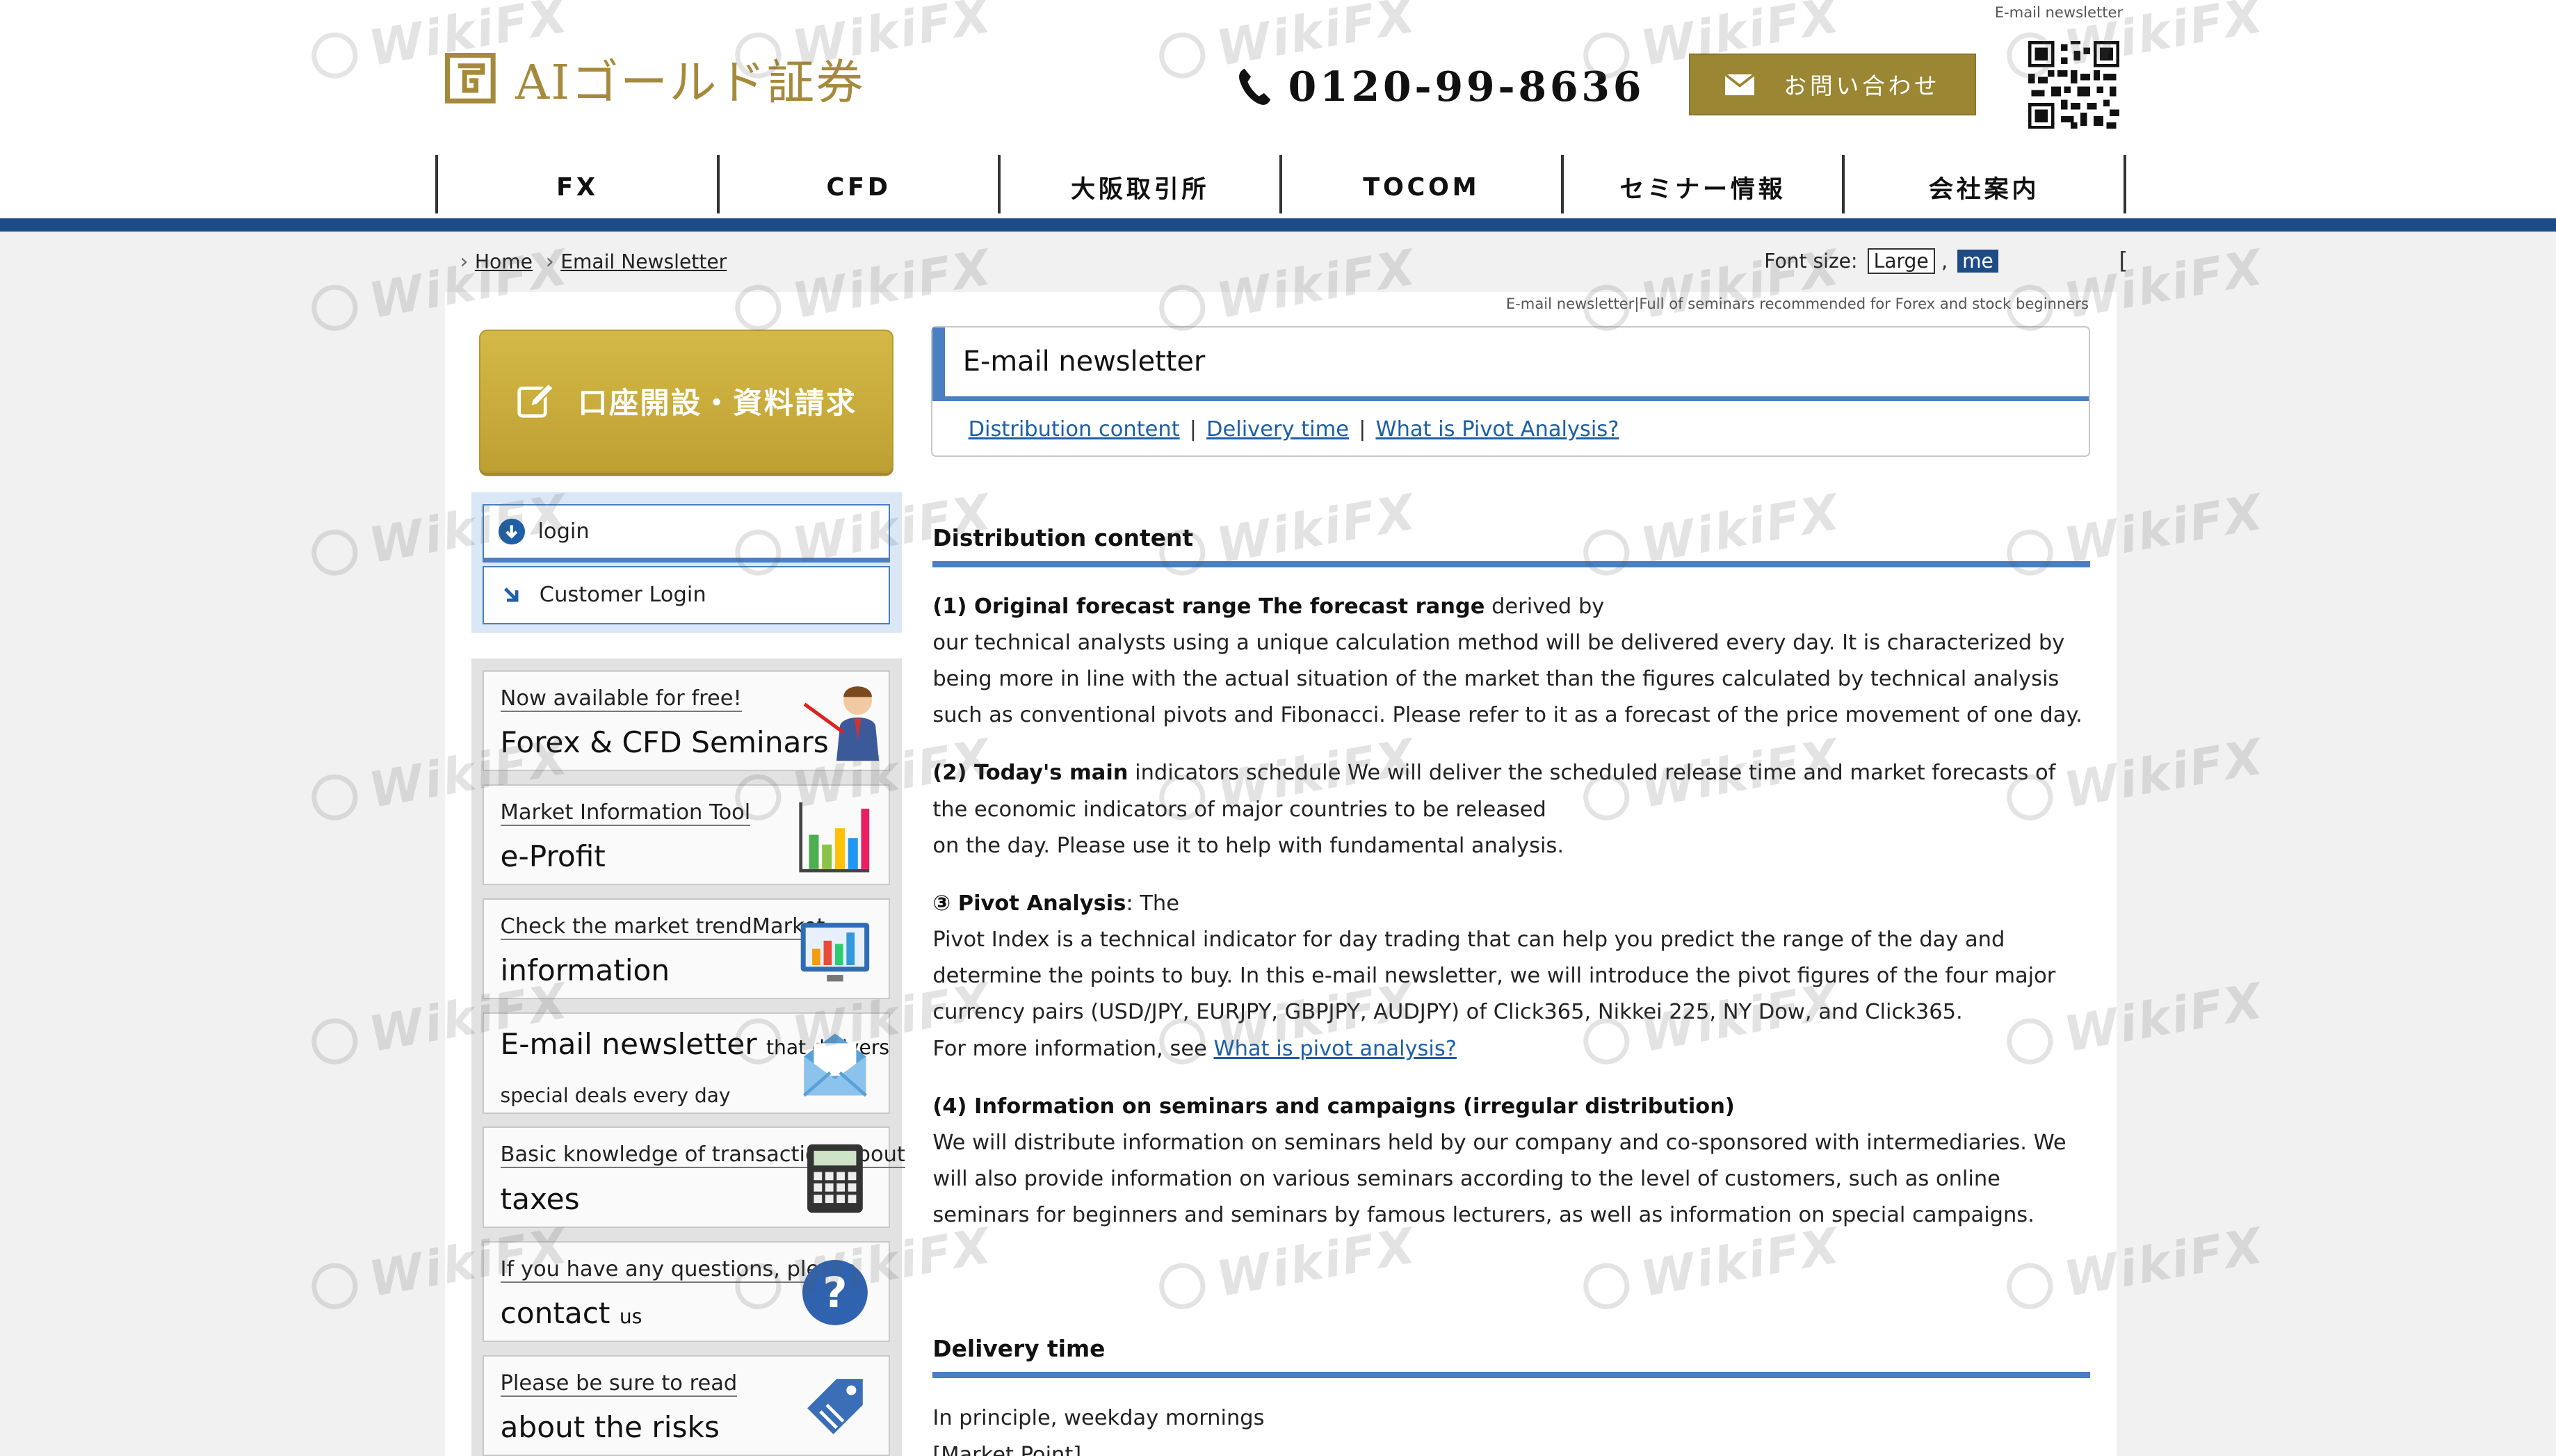 The image size is (2556, 1456). I want to click on login-header: login, so click(687, 533).